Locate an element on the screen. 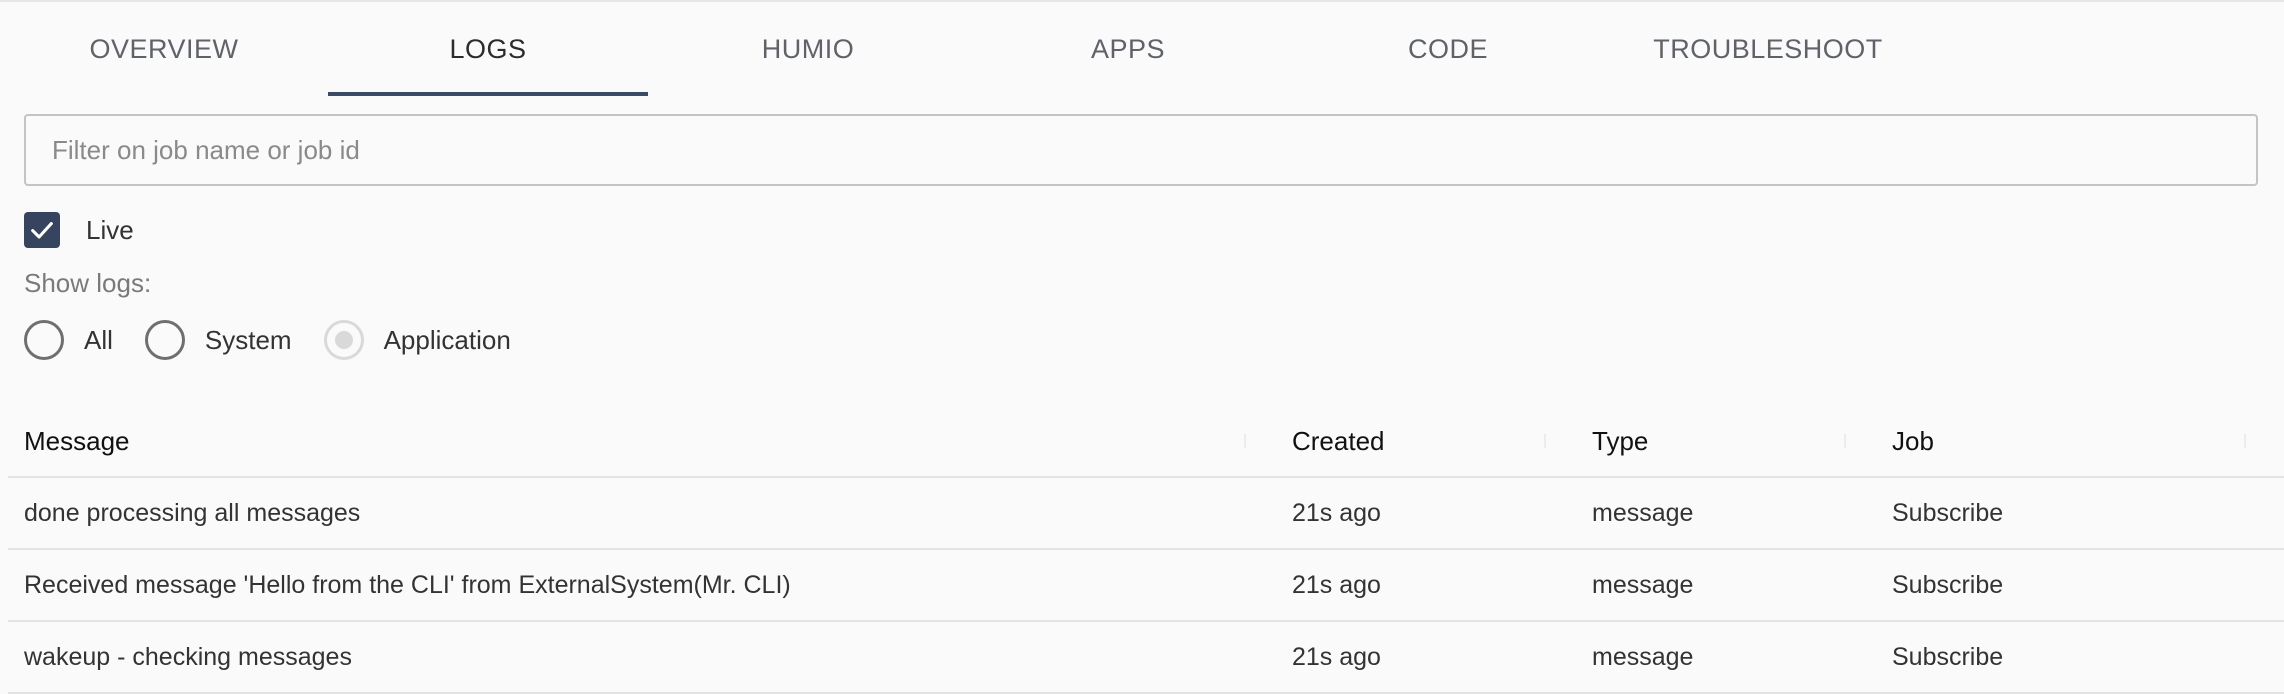 This screenshot has height=694, width=2284. checkmark-icon is located at coordinates (42, 230).